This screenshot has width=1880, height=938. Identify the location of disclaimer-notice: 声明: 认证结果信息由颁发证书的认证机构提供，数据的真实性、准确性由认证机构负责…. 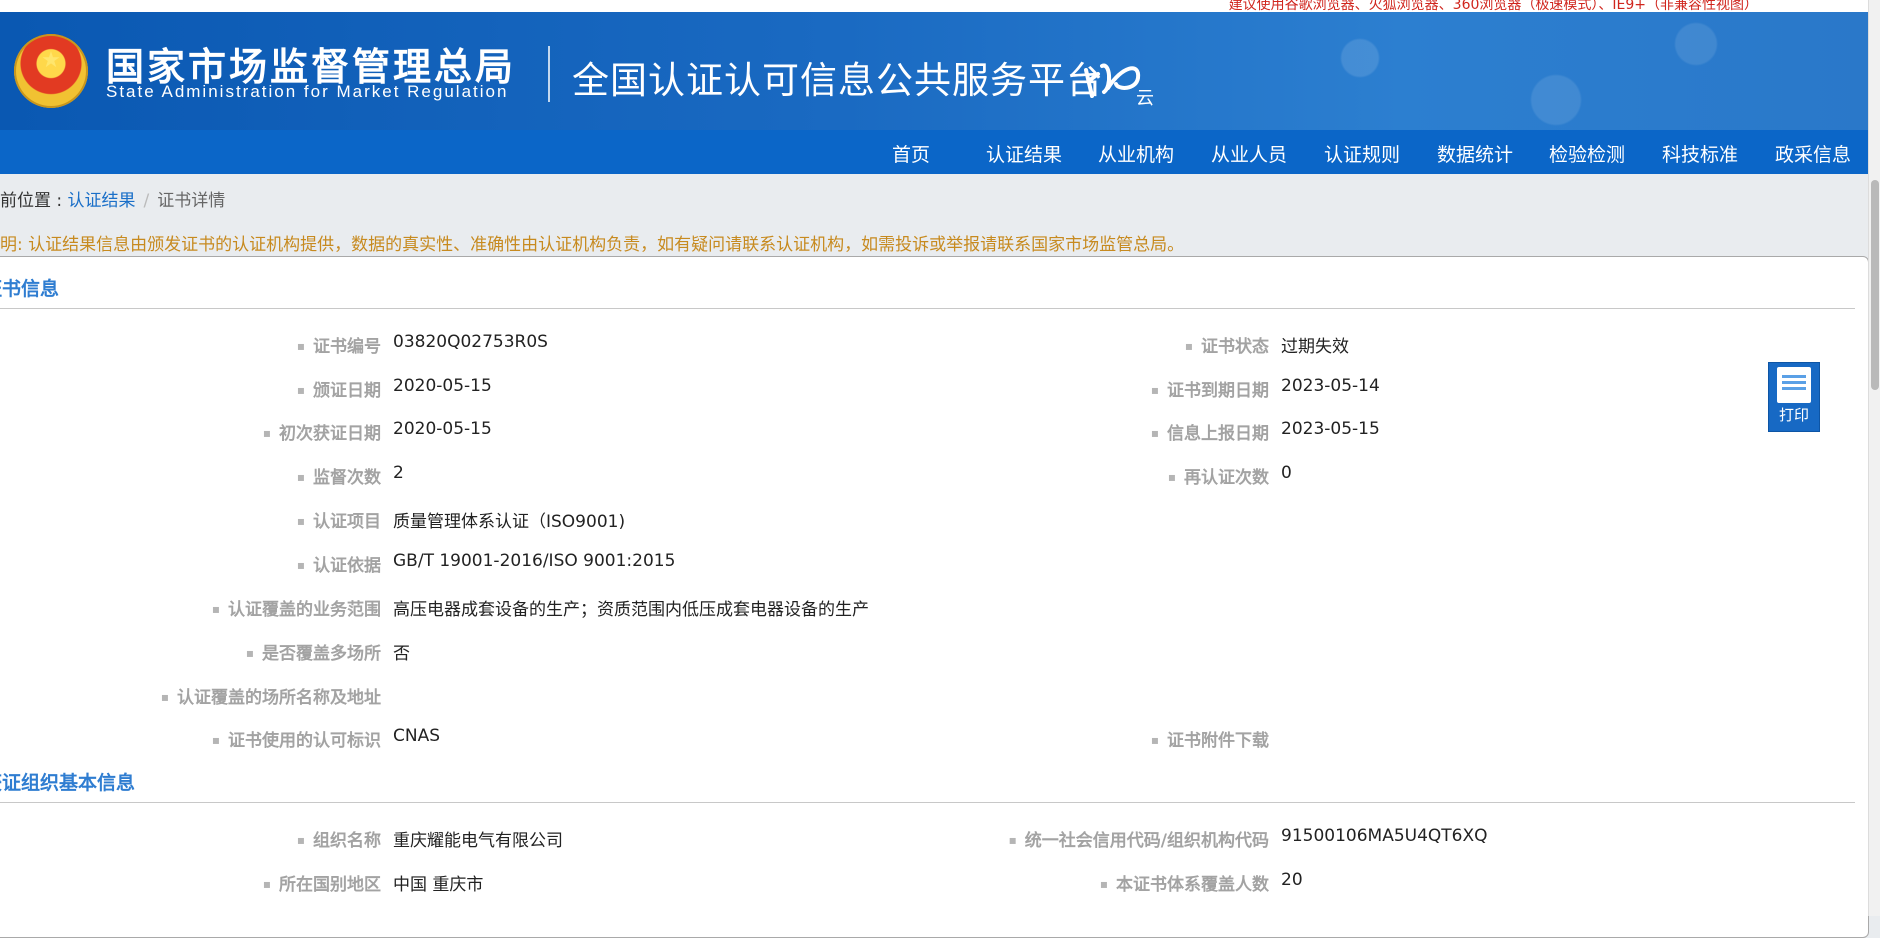
(592, 245).